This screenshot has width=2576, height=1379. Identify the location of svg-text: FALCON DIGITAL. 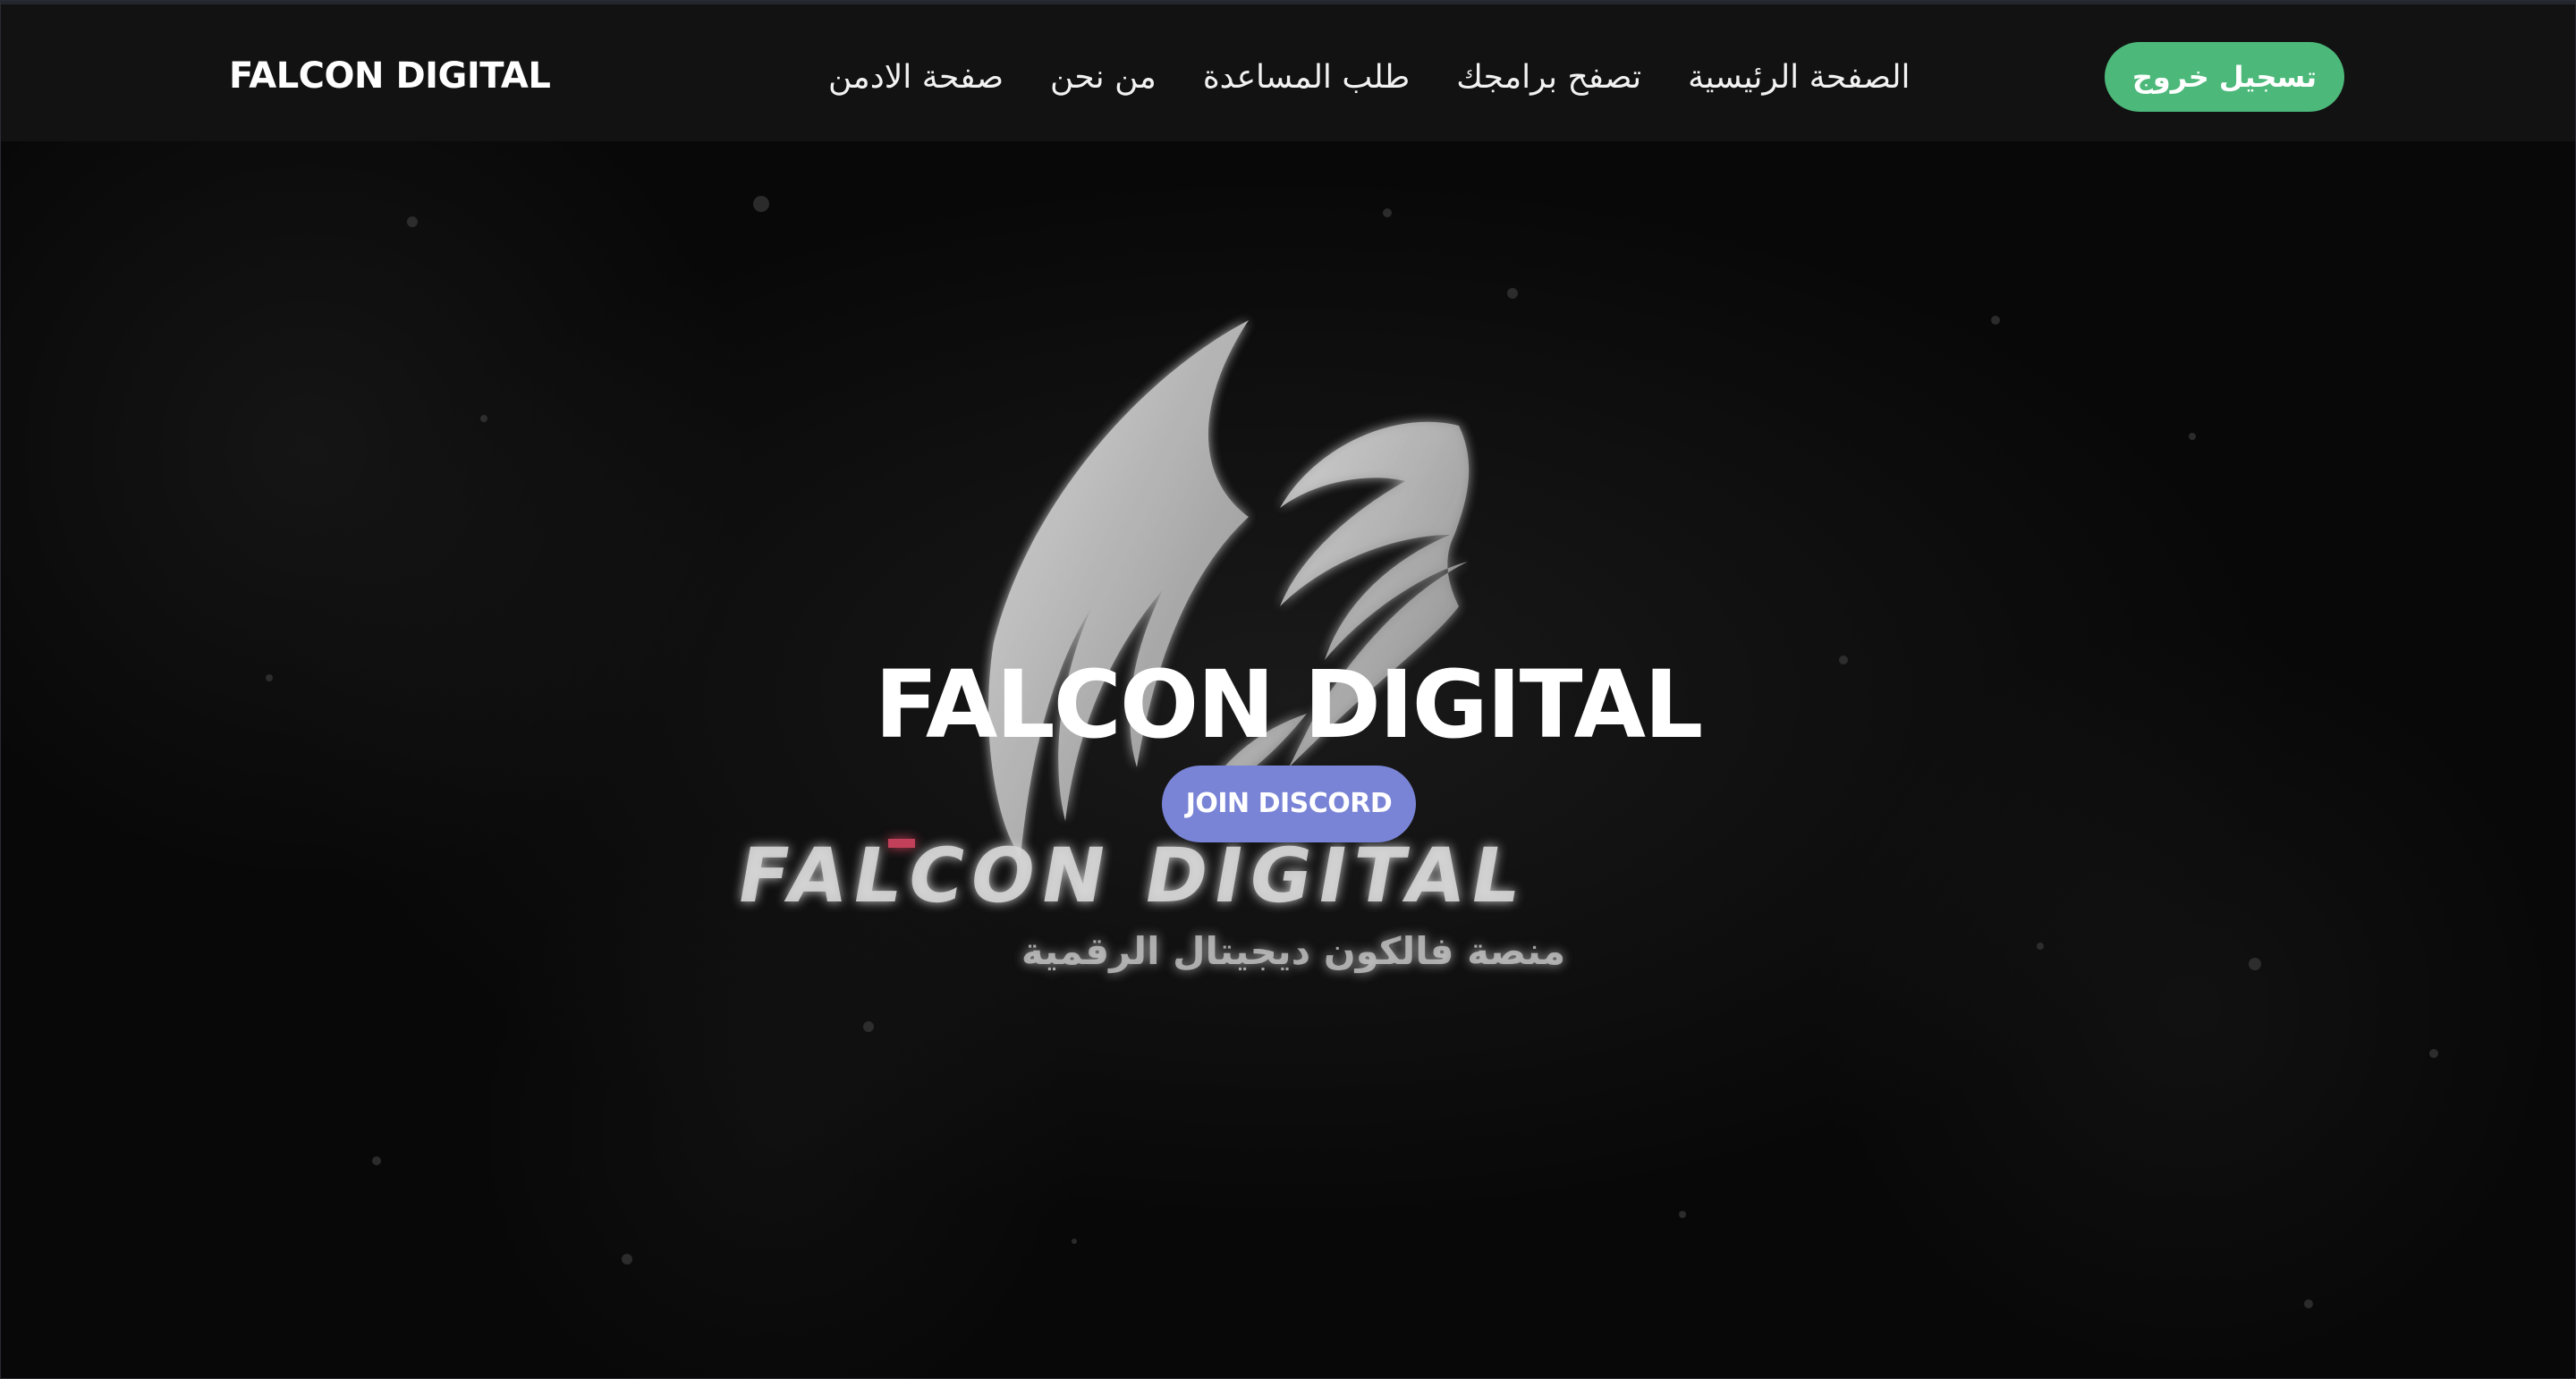
(1133, 875).